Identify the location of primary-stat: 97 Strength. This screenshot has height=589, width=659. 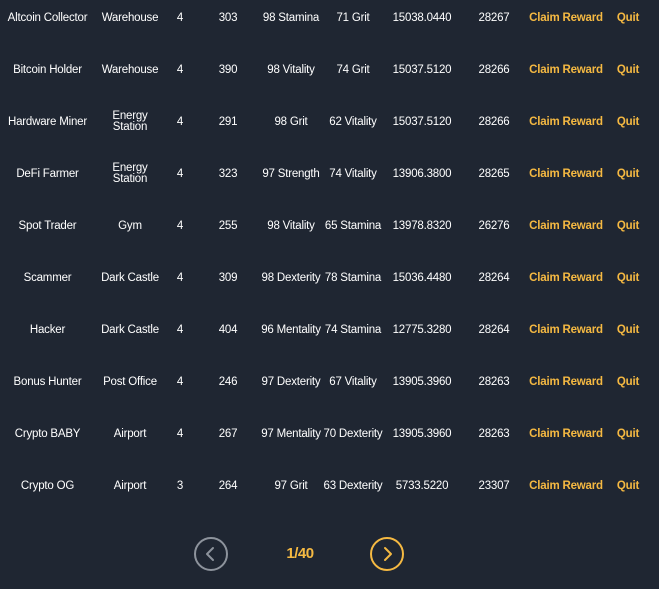
(291, 173).